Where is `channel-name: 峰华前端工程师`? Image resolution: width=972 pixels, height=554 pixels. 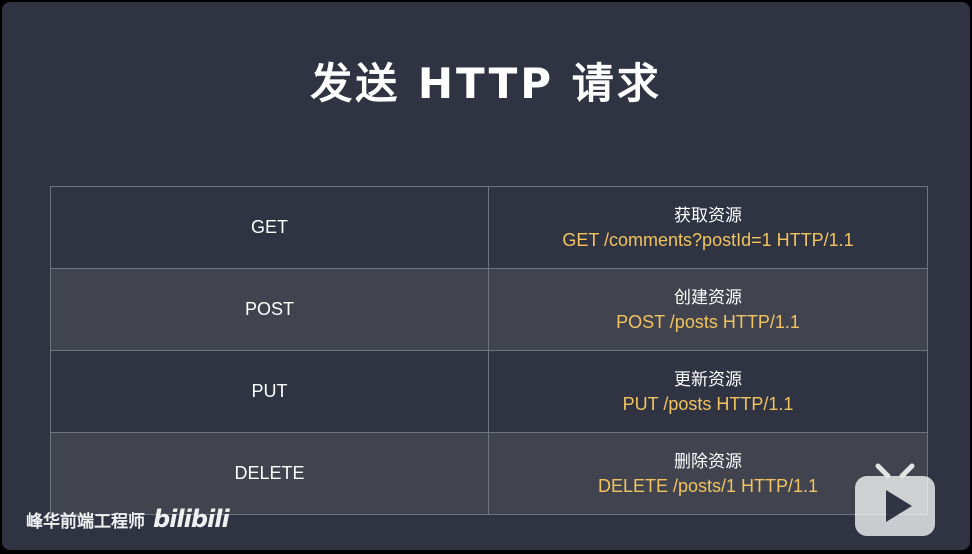
channel-name: 峰华前端工程师 is located at coordinates (85, 521).